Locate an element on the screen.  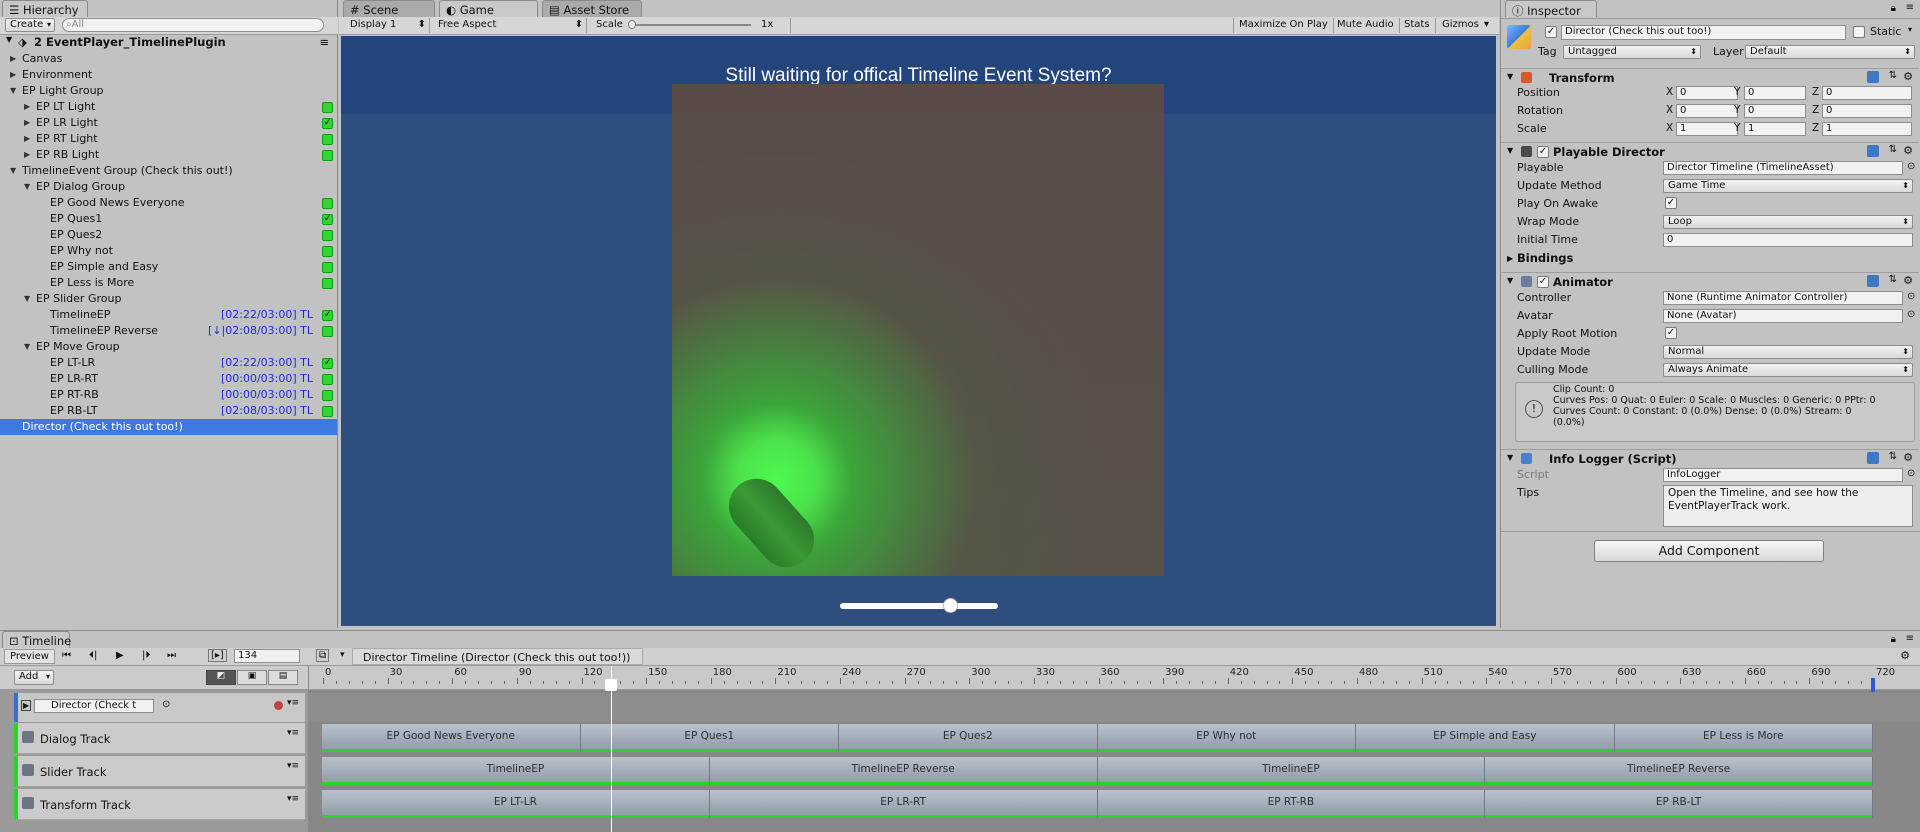
tab-asset-store: ▤ Asset Store is located at coordinates (592, 8).